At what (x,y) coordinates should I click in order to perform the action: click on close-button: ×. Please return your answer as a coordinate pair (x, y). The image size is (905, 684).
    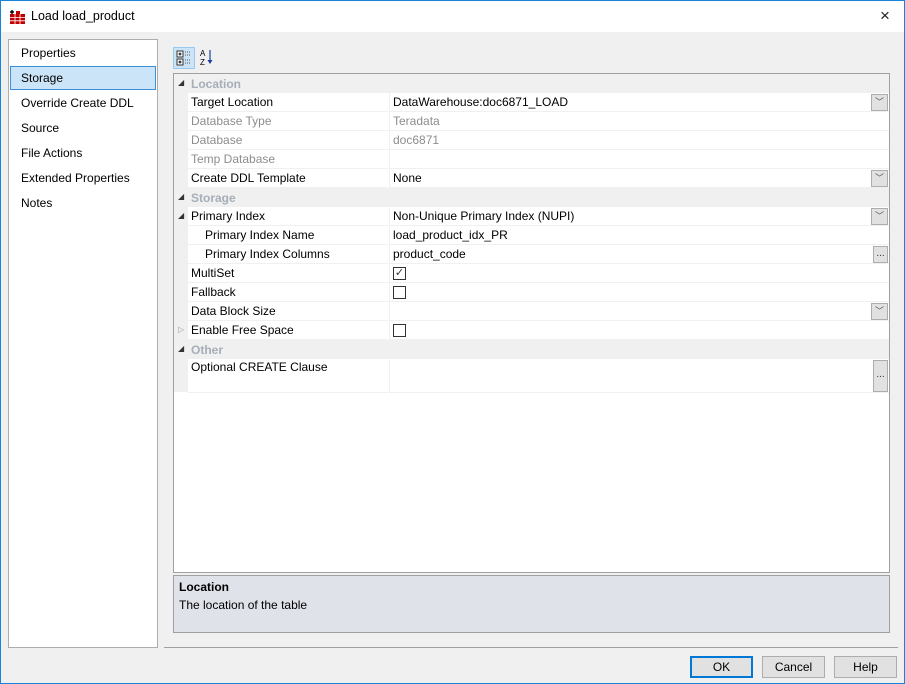
    Looking at the image, I should click on (885, 16).